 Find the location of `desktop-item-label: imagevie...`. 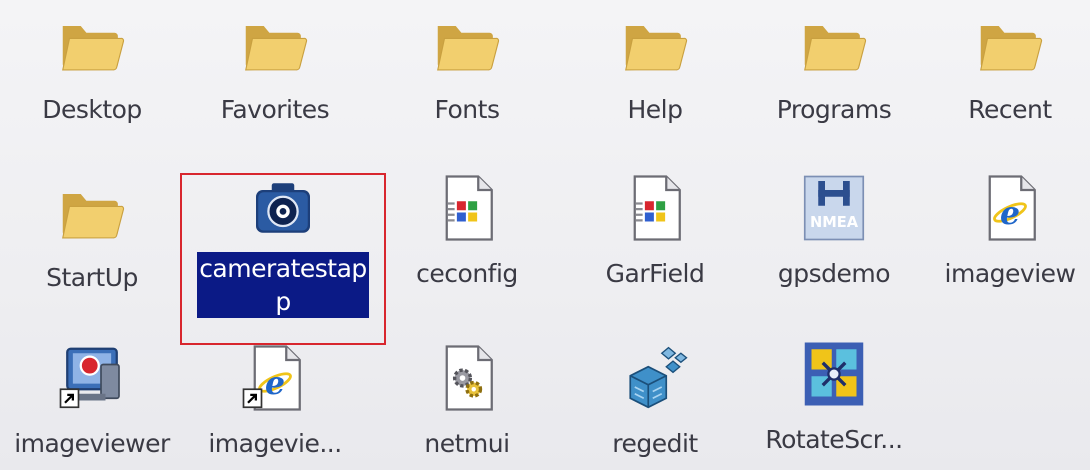

desktop-item-label: imagevie... is located at coordinates (275, 443).